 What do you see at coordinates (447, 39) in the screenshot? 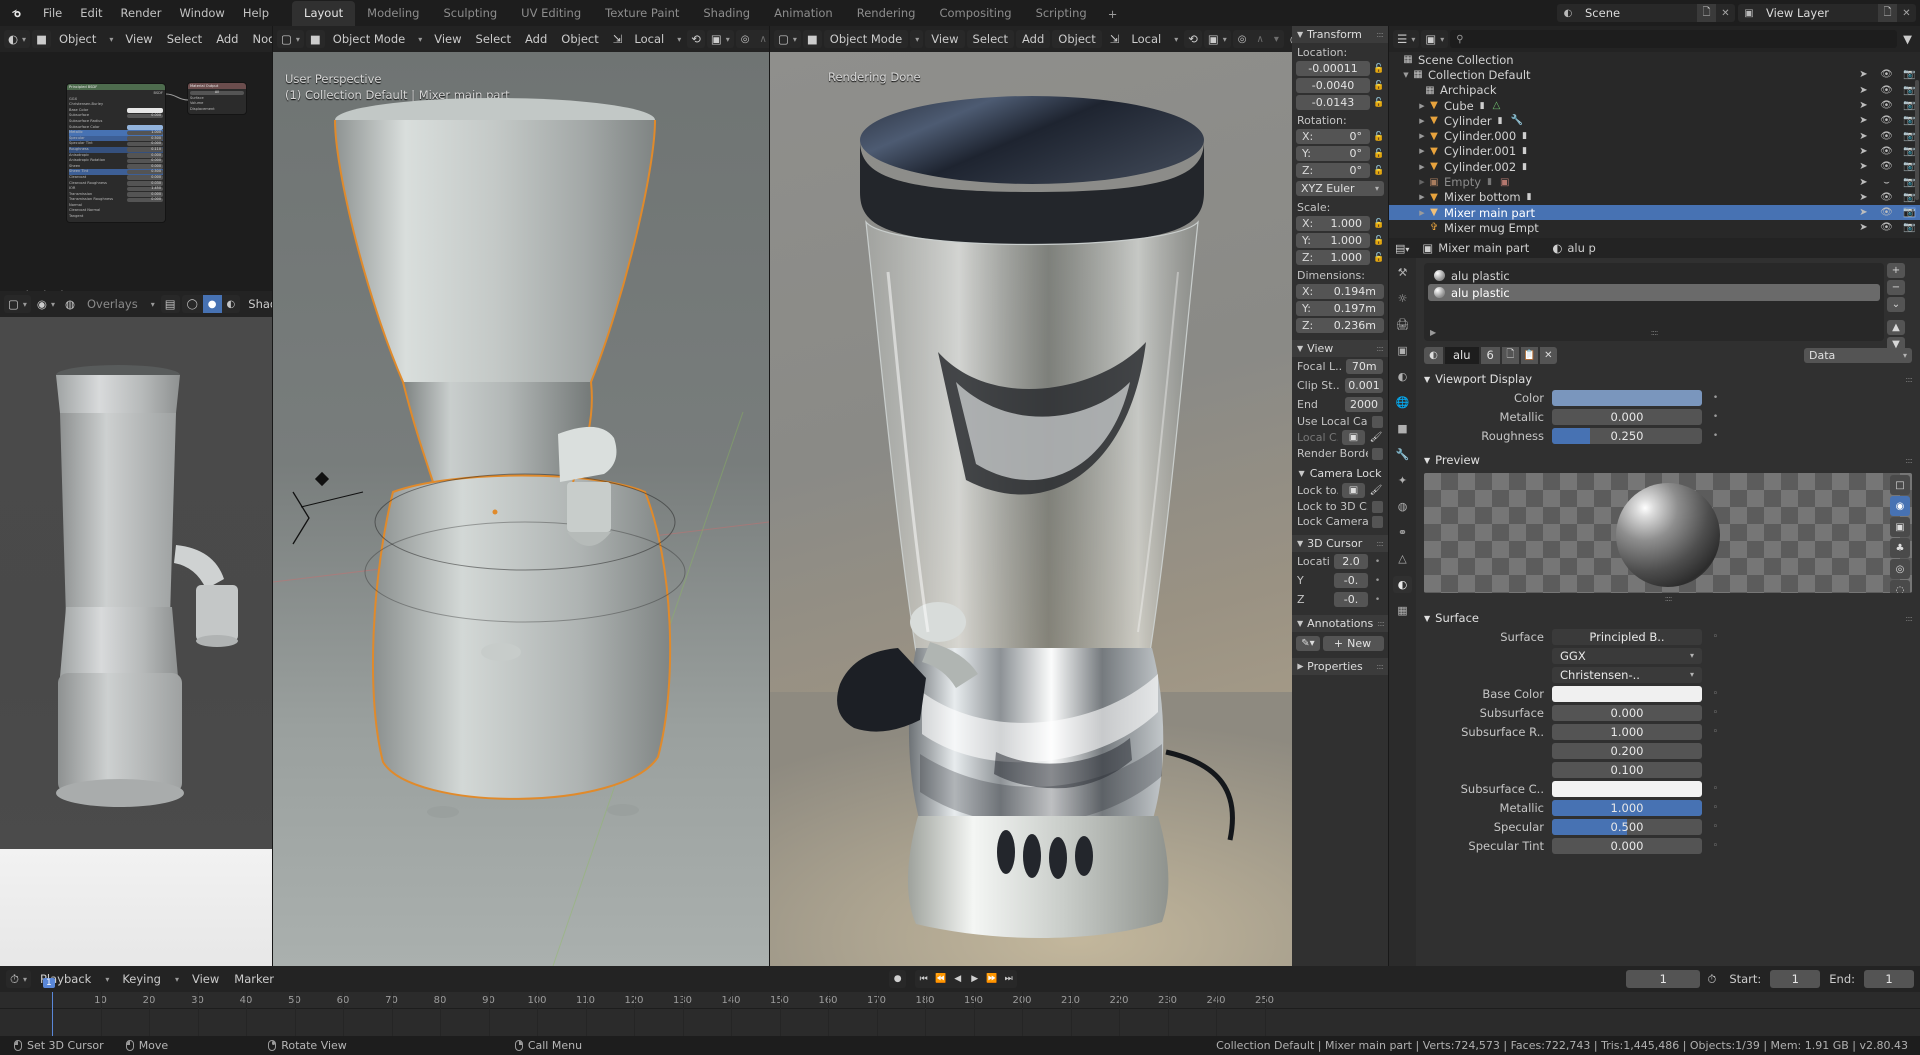
I see `viewport-menu-view: View` at bounding box center [447, 39].